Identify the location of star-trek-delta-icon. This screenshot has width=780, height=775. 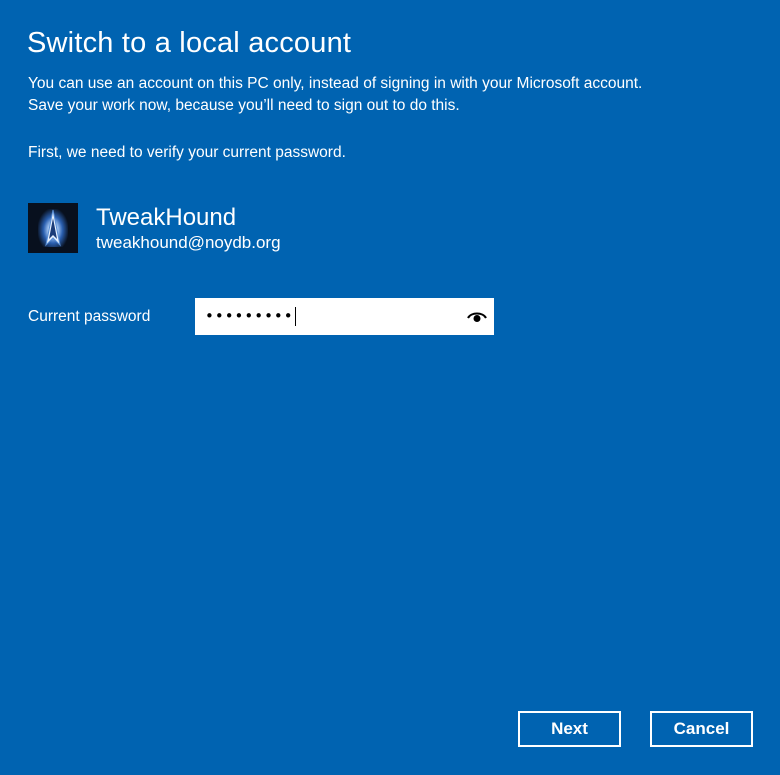
(53, 228).